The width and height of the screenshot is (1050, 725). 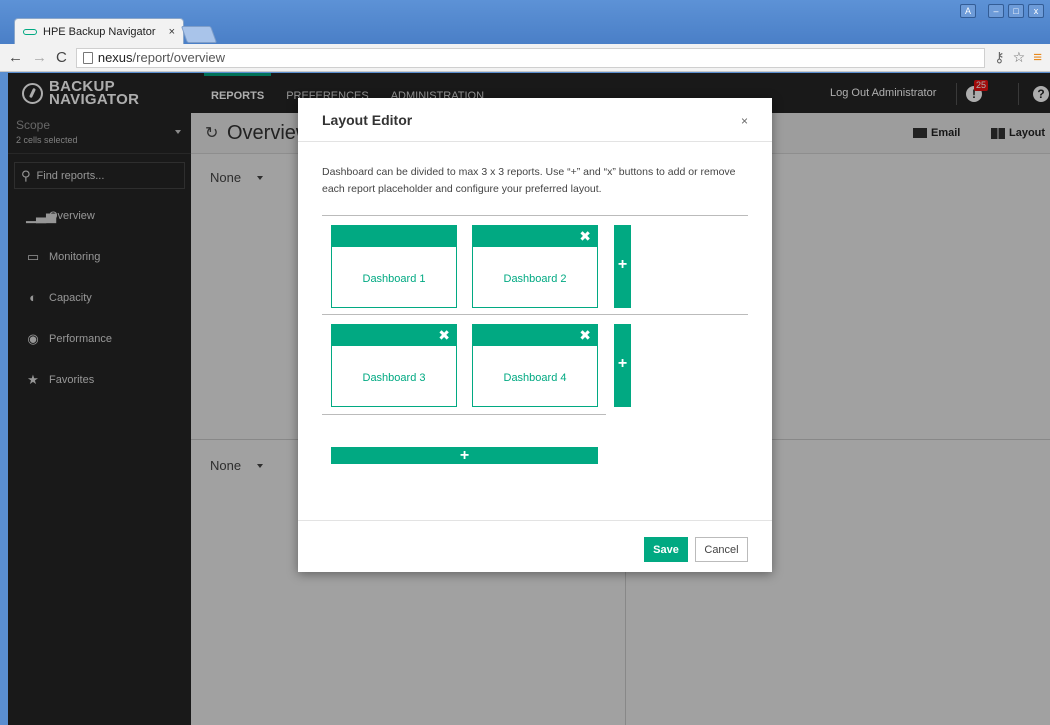 I want to click on dashboard-label: Dashboard 4, so click(x=535, y=378).